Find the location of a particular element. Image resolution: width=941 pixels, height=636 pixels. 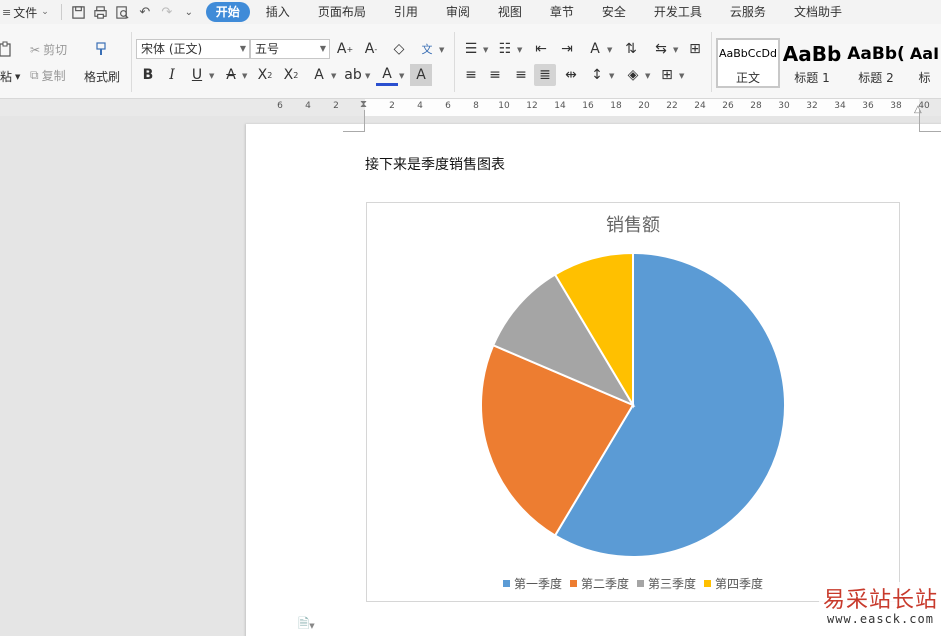

copy-icon: ⧉ is located at coordinates (34, 75).